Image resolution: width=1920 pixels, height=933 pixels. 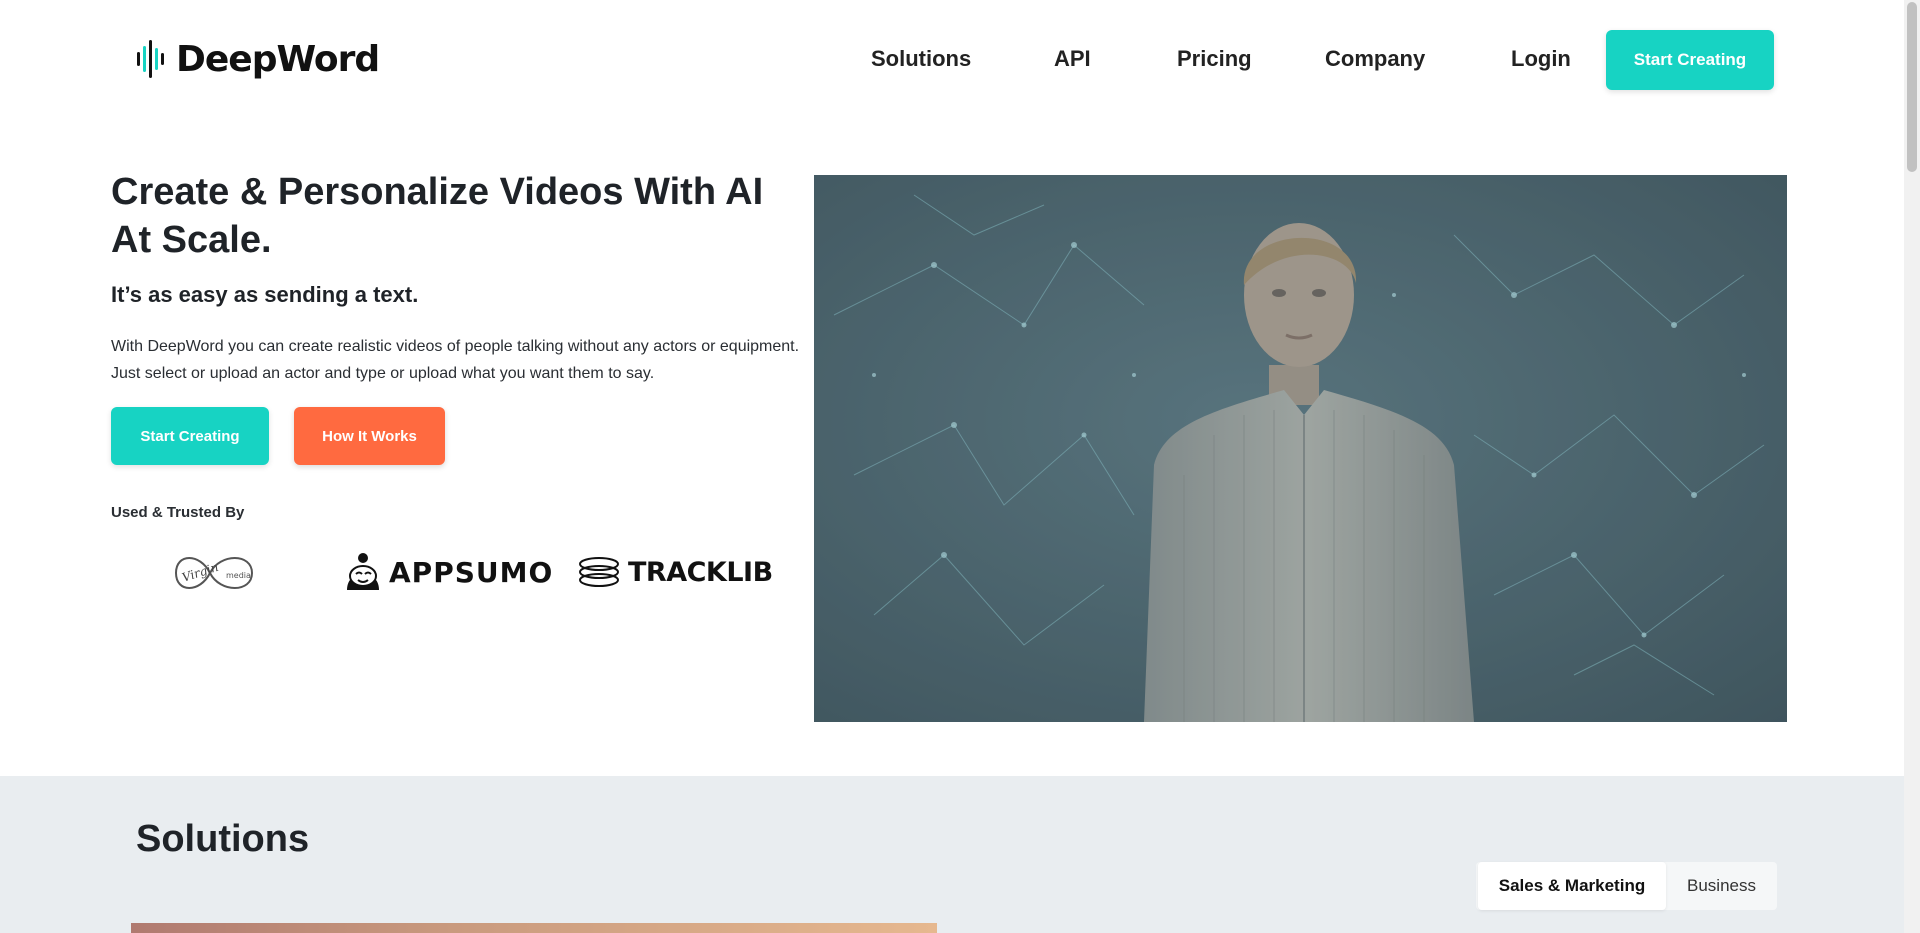 I want to click on tracklib-logo: TRACKLIB, so click(x=675, y=572).